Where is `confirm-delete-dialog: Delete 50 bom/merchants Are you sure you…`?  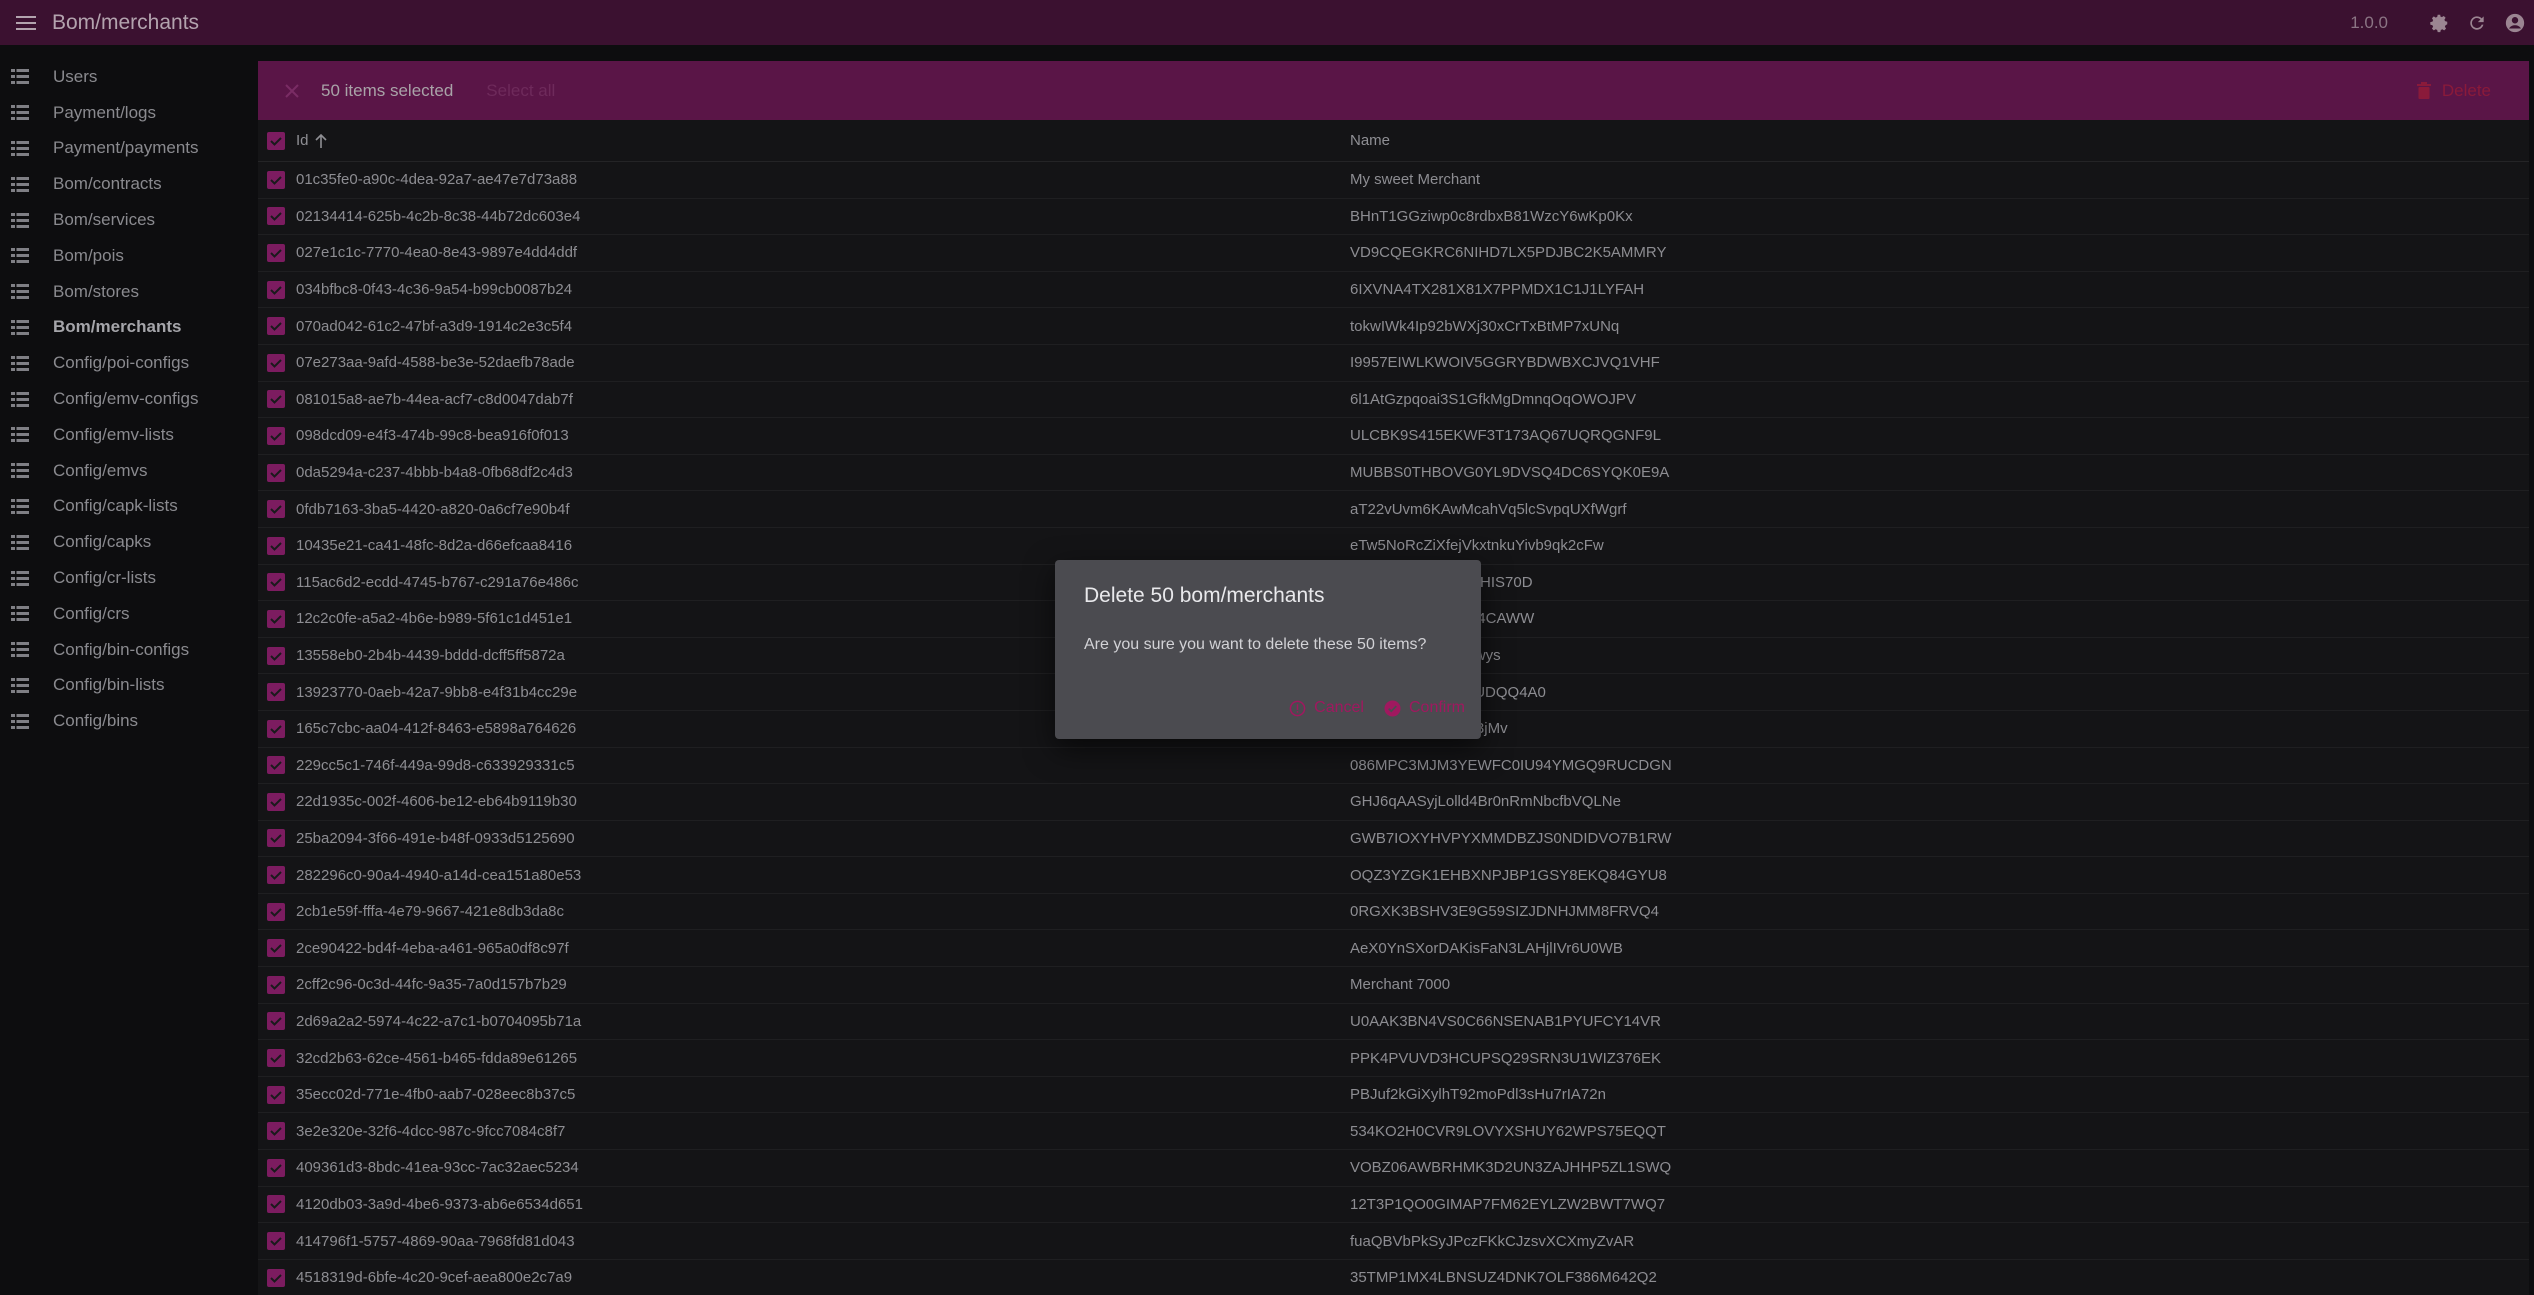 confirm-delete-dialog: Delete 50 bom/merchants Are you sure you… is located at coordinates (1268, 649).